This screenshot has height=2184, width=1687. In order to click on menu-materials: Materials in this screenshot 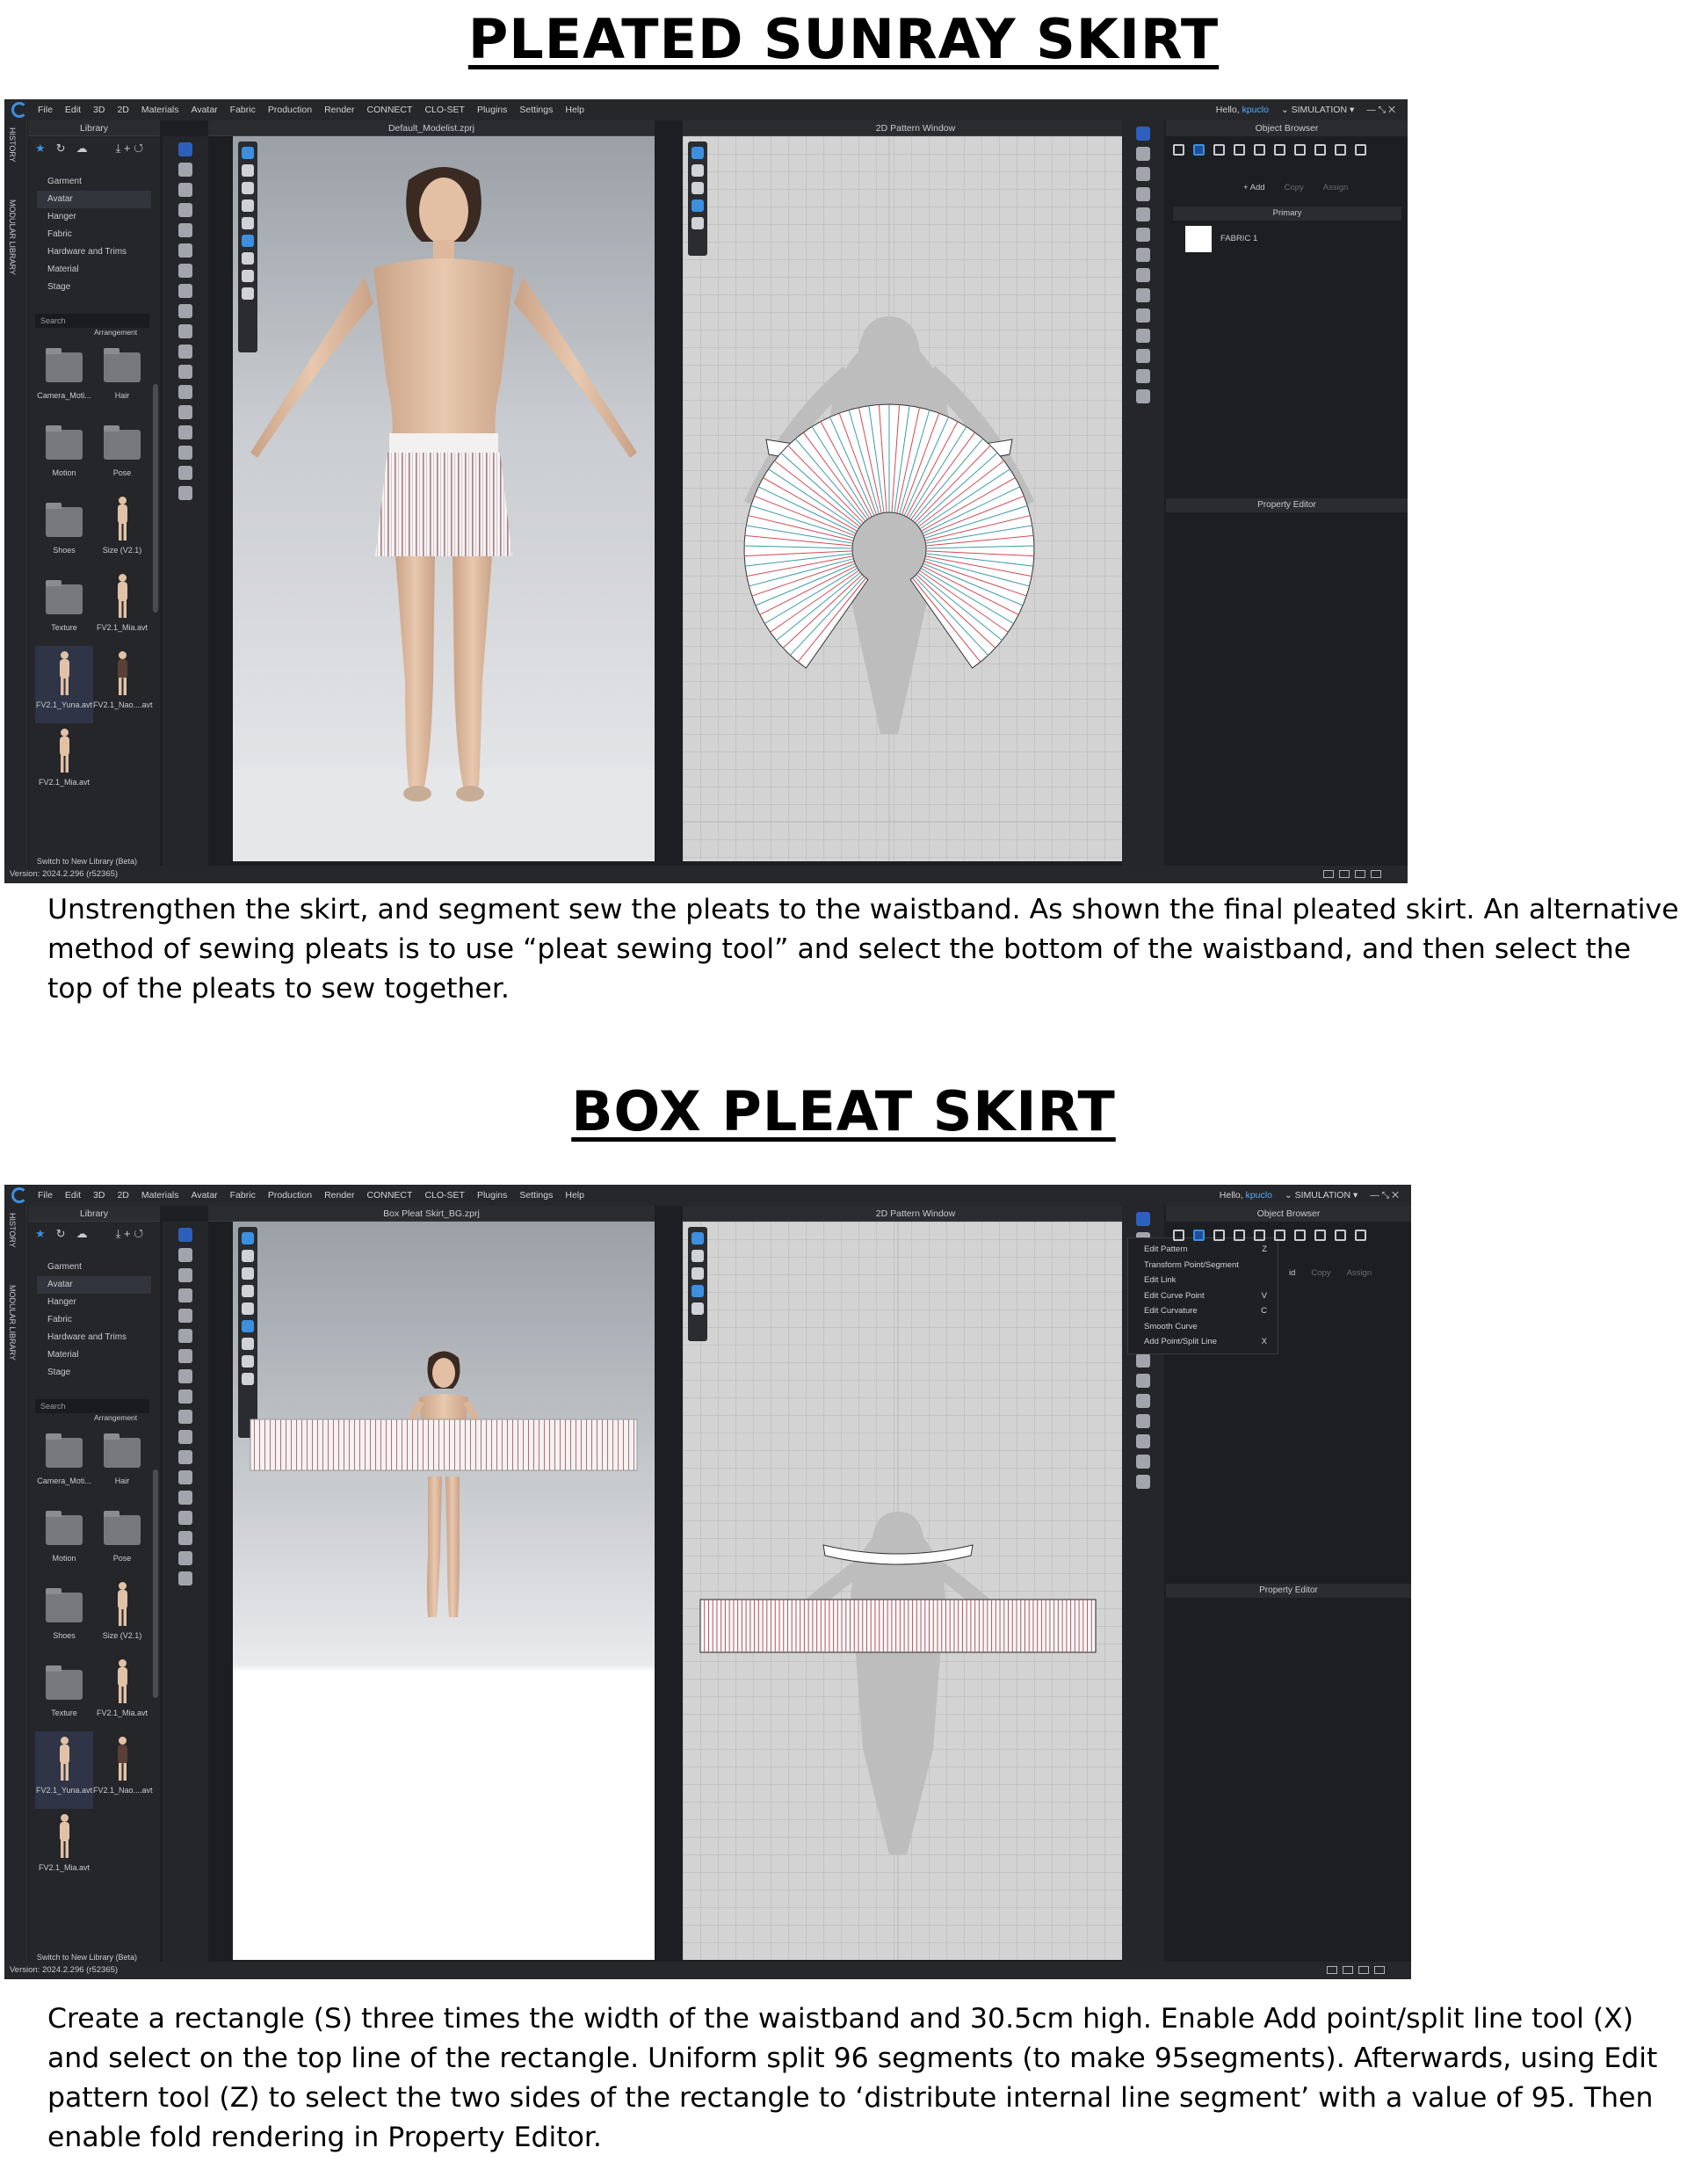, I will do `click(160, 1195)`.